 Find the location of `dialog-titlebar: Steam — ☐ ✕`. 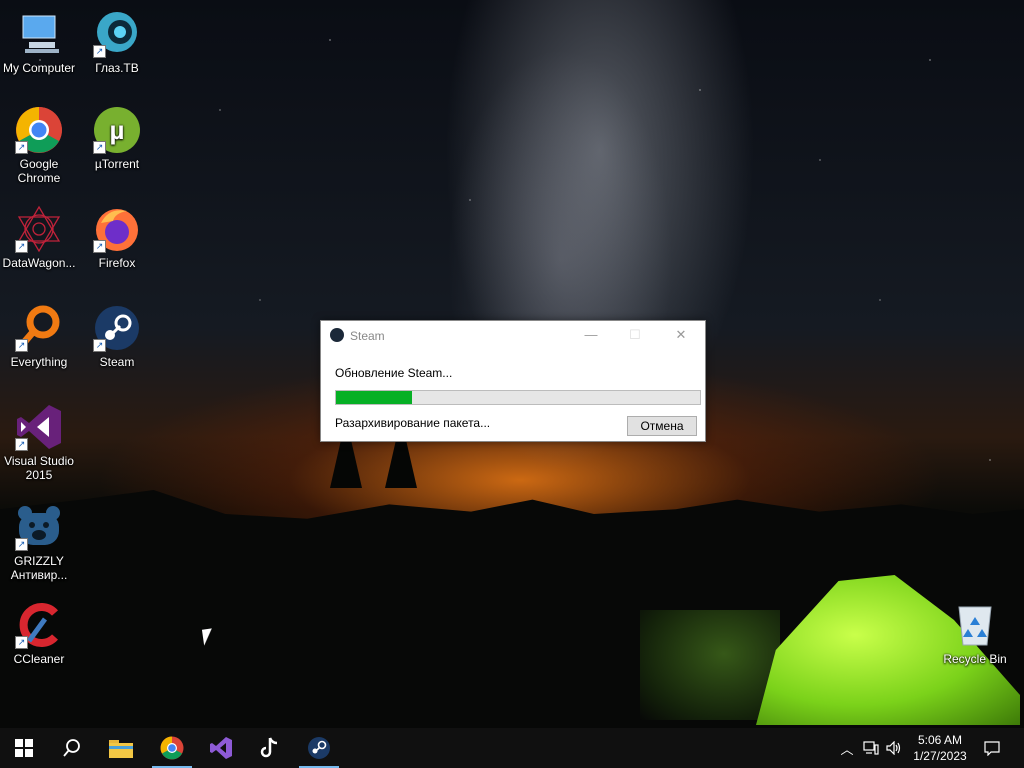

dialog-titlebar: Steam — ☐ ✕ is located at coordinates (513, 335).